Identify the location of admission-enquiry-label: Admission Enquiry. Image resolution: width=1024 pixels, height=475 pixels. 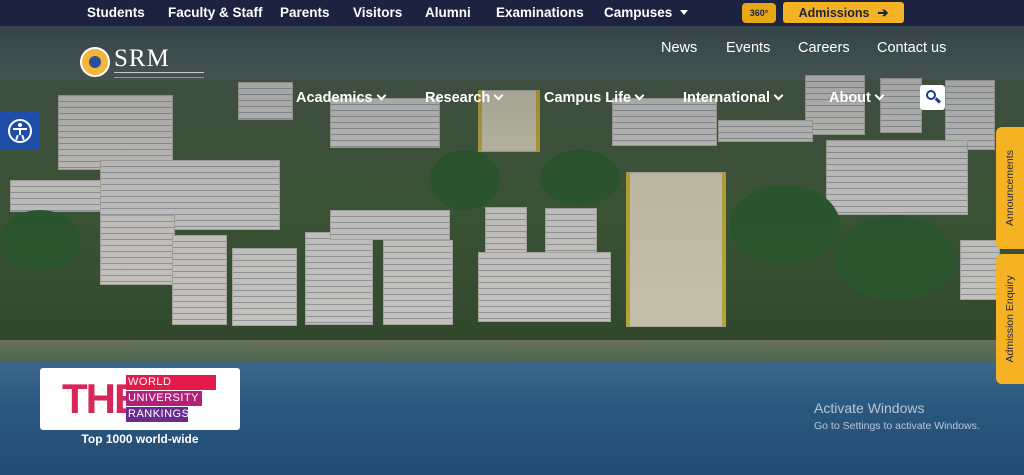
(1010, 319).